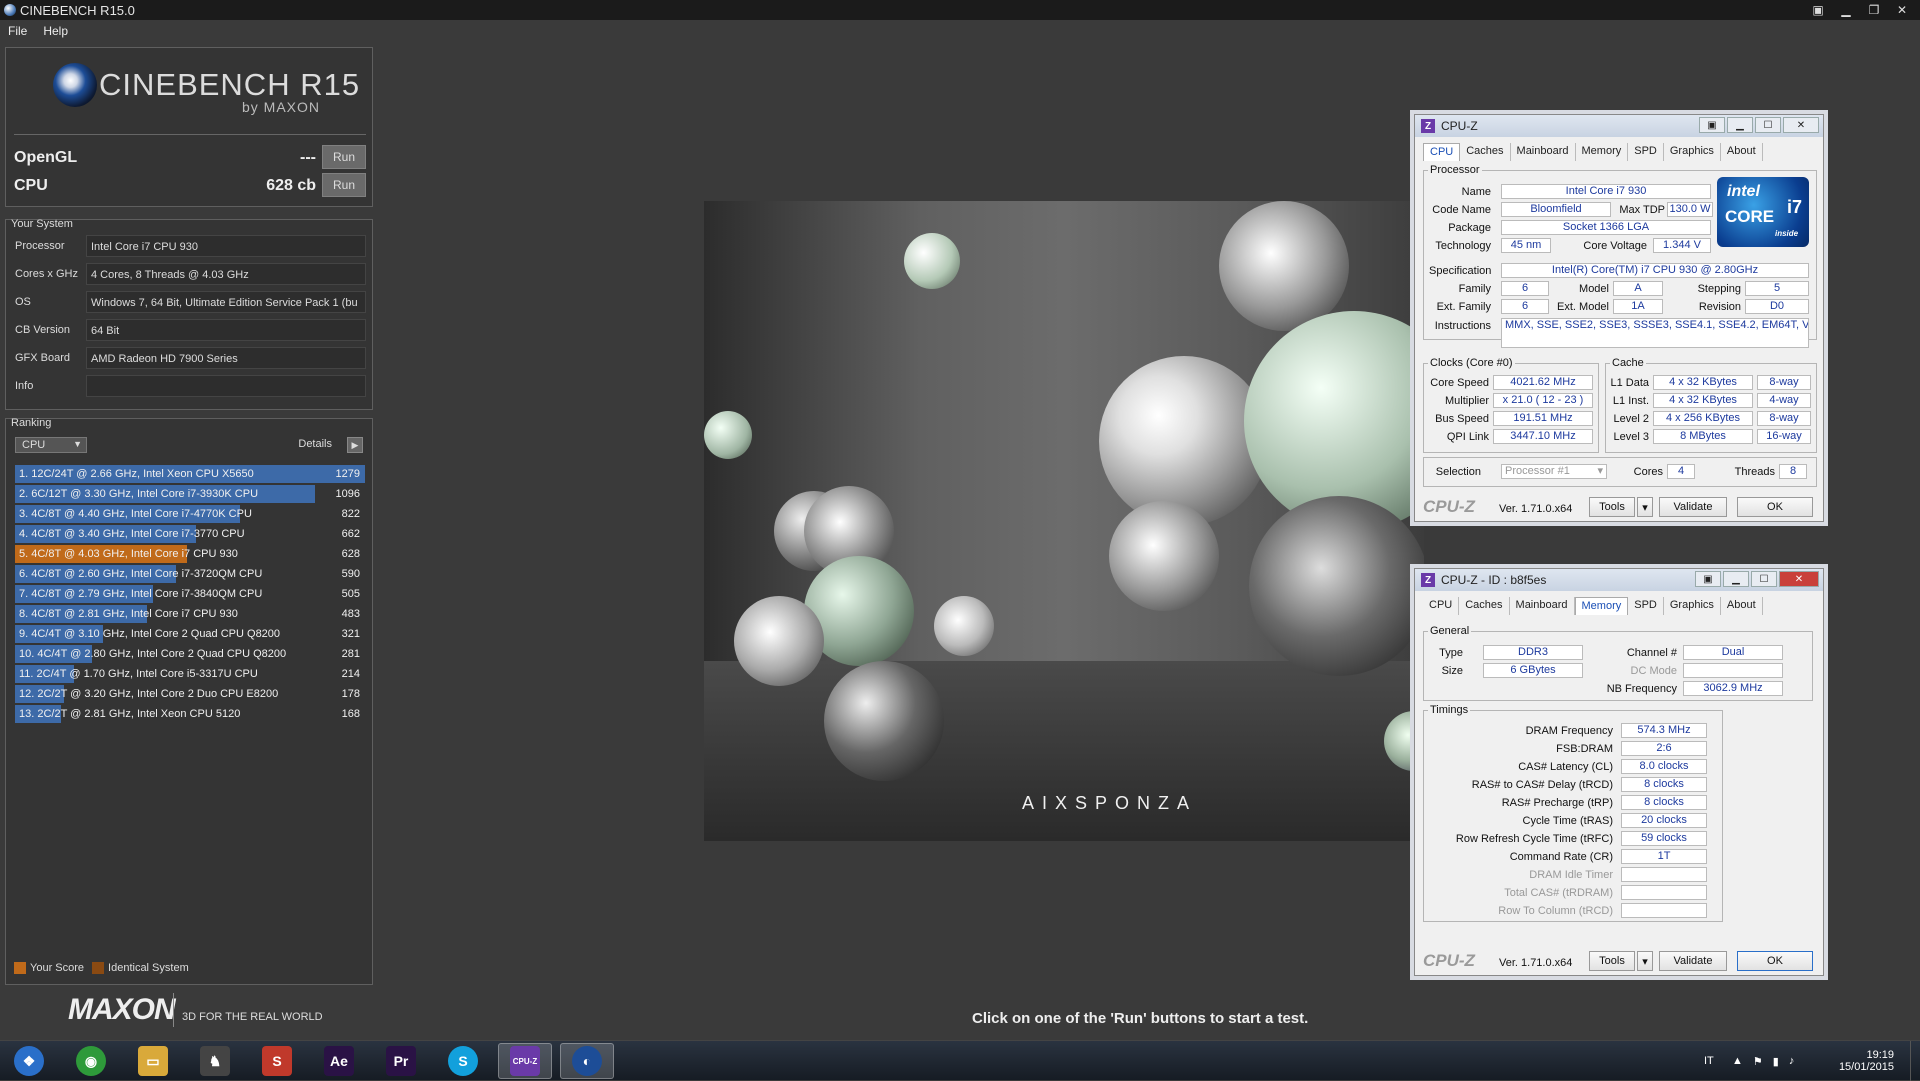 This screenshot has width=1920, height=1081. I want to click on taskbar-explorer-button: ▭, so click(153, 1061).